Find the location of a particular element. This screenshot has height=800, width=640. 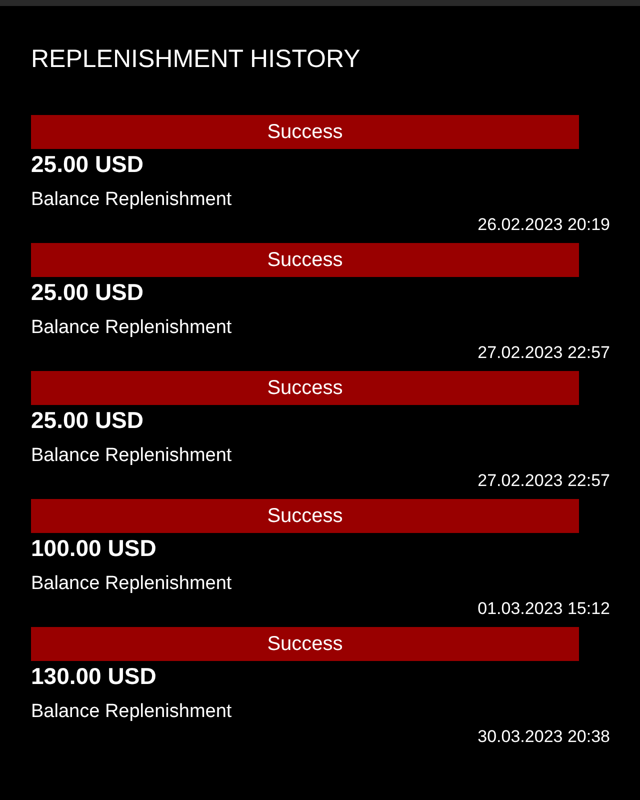

amount: 100.00 USD is located at coordinates (93, 548).